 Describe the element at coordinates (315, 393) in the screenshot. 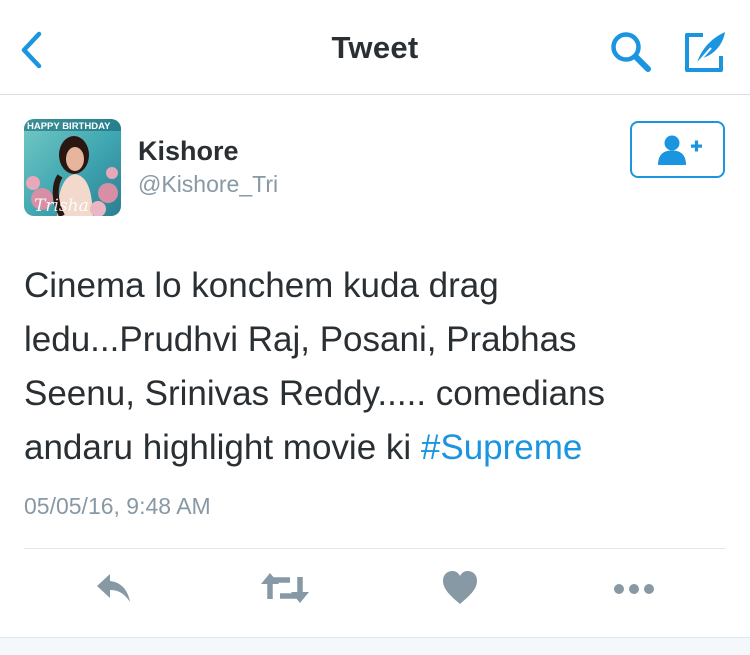

I see `tweet-text-line: Seenu, Srinivas Reddy..... comedians` at that location.